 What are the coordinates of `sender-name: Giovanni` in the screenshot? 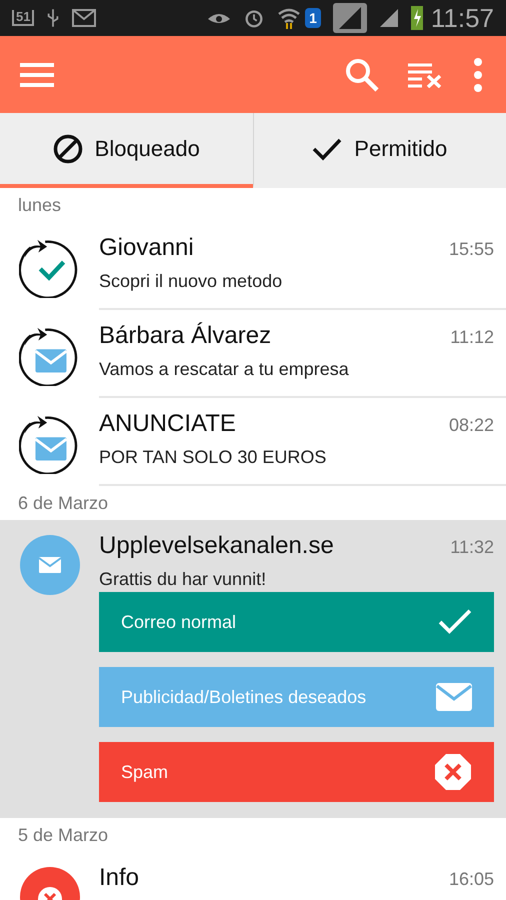 It's located at (146, 248).